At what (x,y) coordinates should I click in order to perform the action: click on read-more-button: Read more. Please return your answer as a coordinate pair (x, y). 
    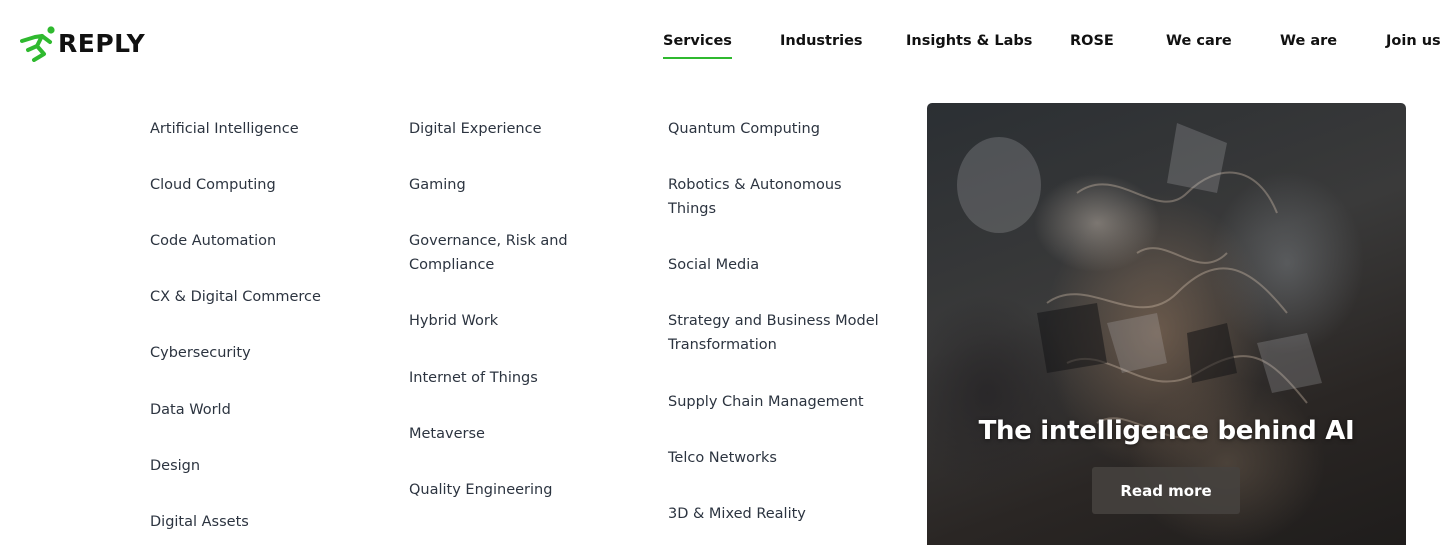
    Looking at the image, I should click on (1166, 490).